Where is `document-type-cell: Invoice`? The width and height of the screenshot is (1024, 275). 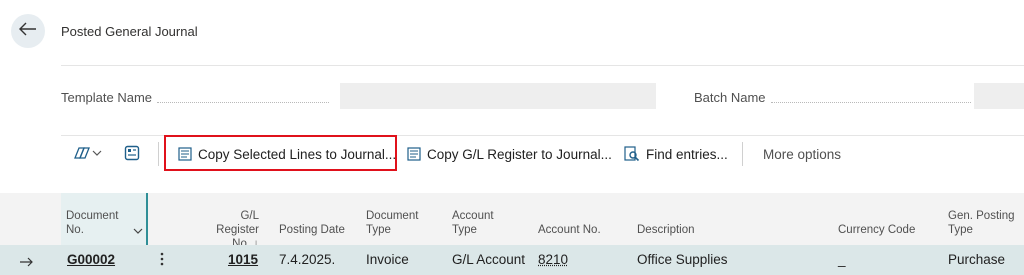
document-type-cell: Invoice is located at coordinates (387, 259).